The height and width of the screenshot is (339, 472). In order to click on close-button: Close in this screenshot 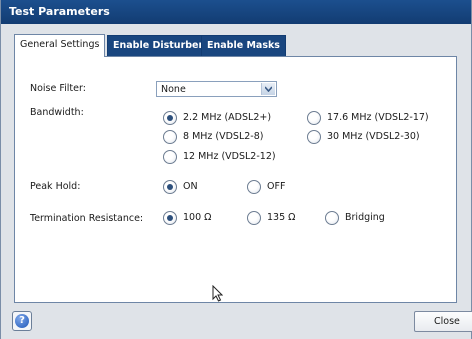, I will do `click(443, 321)`.